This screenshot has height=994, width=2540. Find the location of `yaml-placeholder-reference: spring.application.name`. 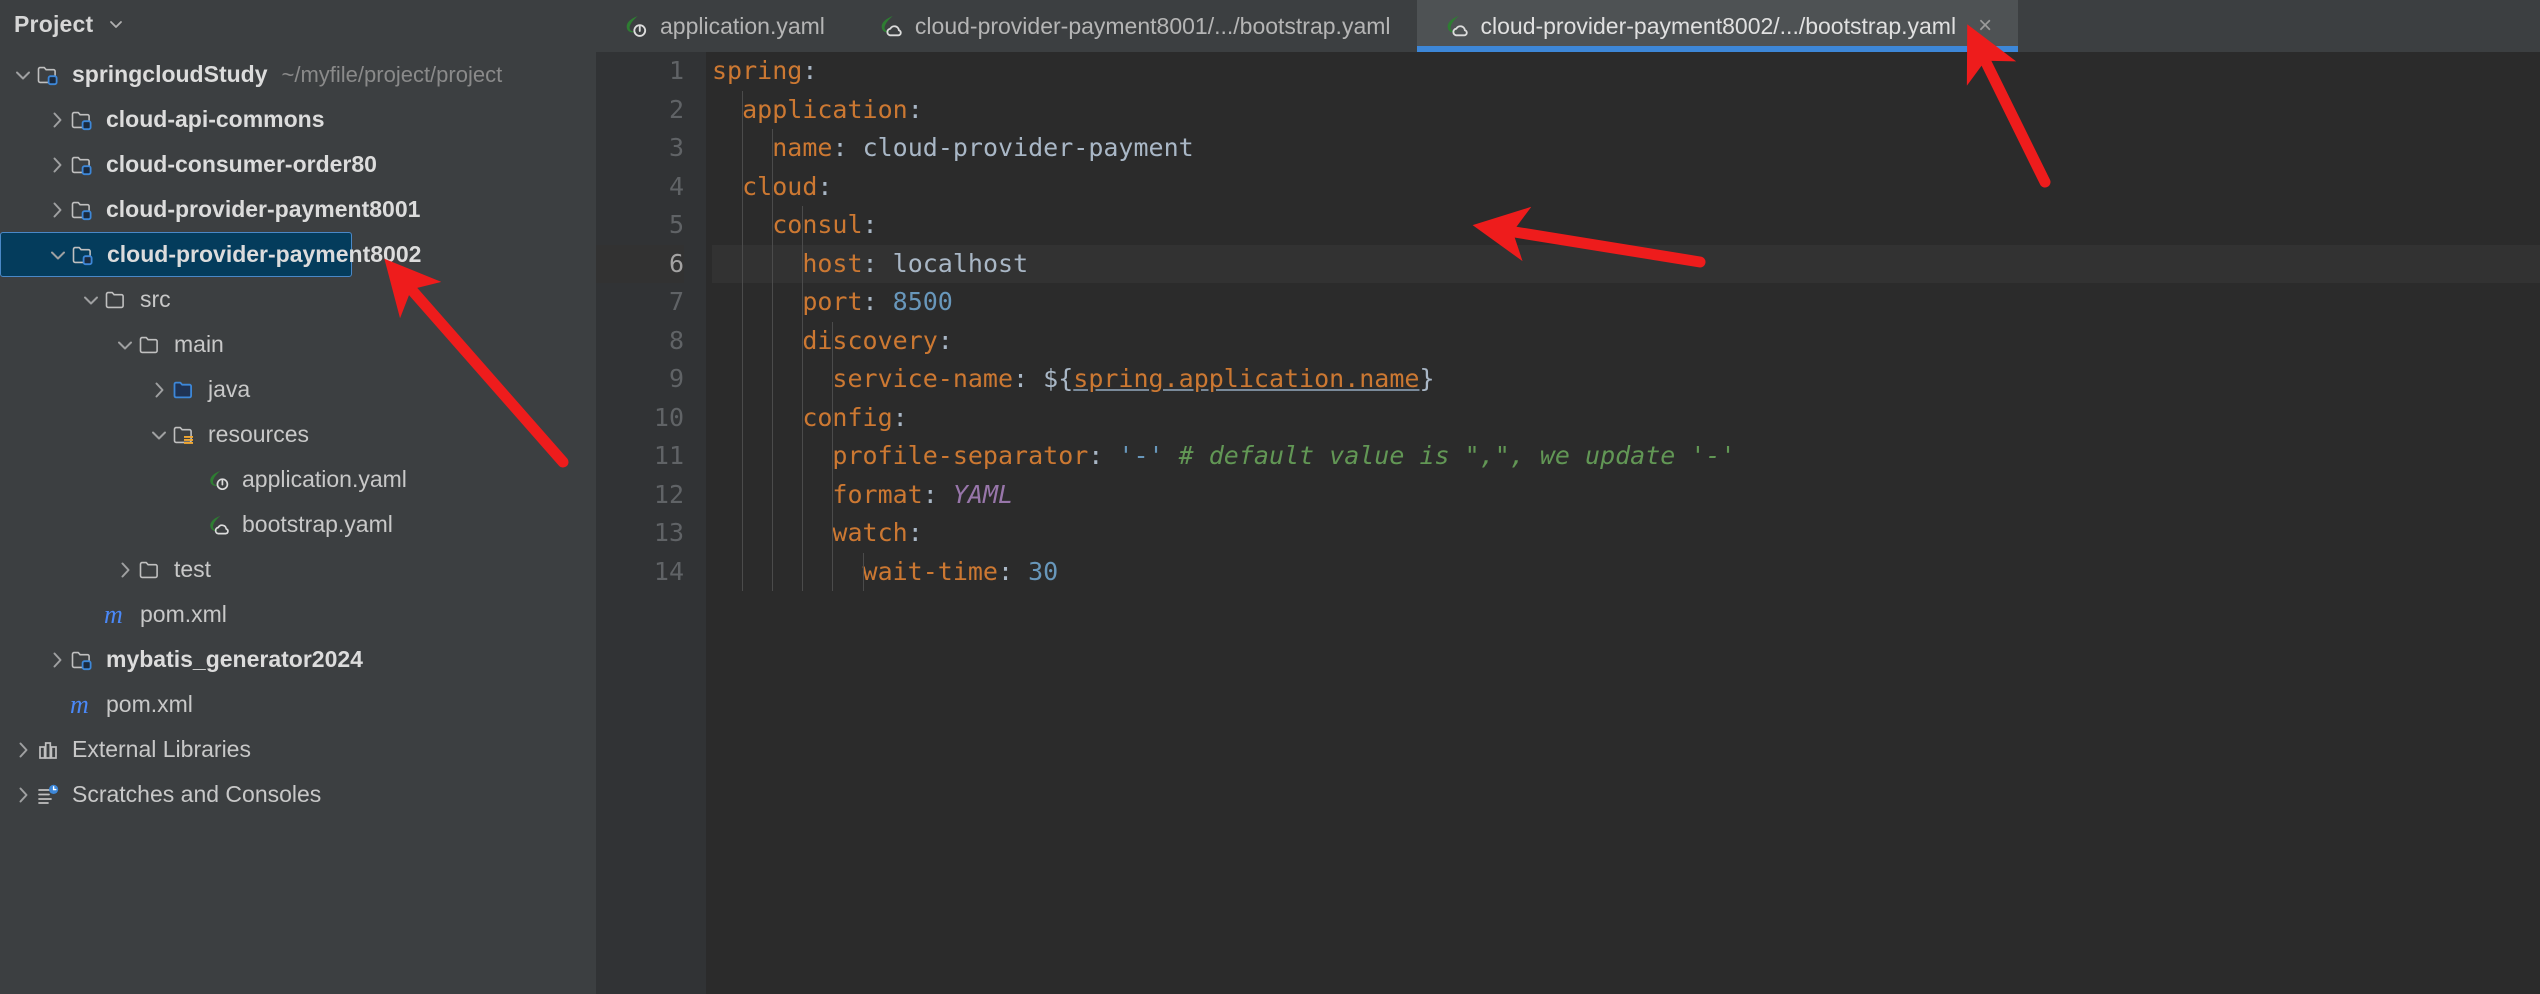

yaml-placeholder-reference: spring.application.name is located at coordinates (1246, 378).